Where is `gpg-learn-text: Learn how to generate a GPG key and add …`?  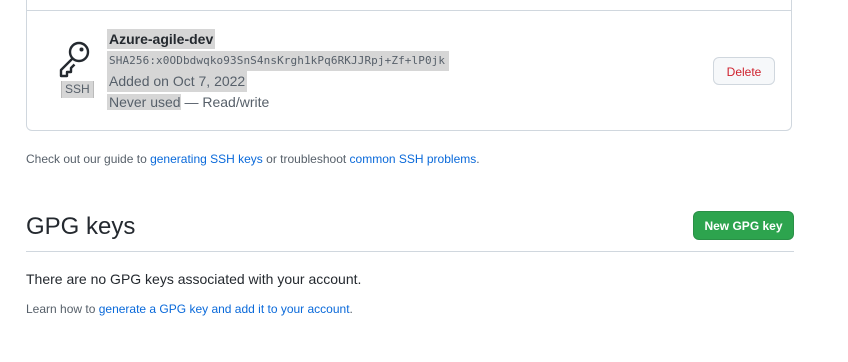
gpg-learn-text: Learn how to generate a GPG key and add … is located at coordinates (189, 309).